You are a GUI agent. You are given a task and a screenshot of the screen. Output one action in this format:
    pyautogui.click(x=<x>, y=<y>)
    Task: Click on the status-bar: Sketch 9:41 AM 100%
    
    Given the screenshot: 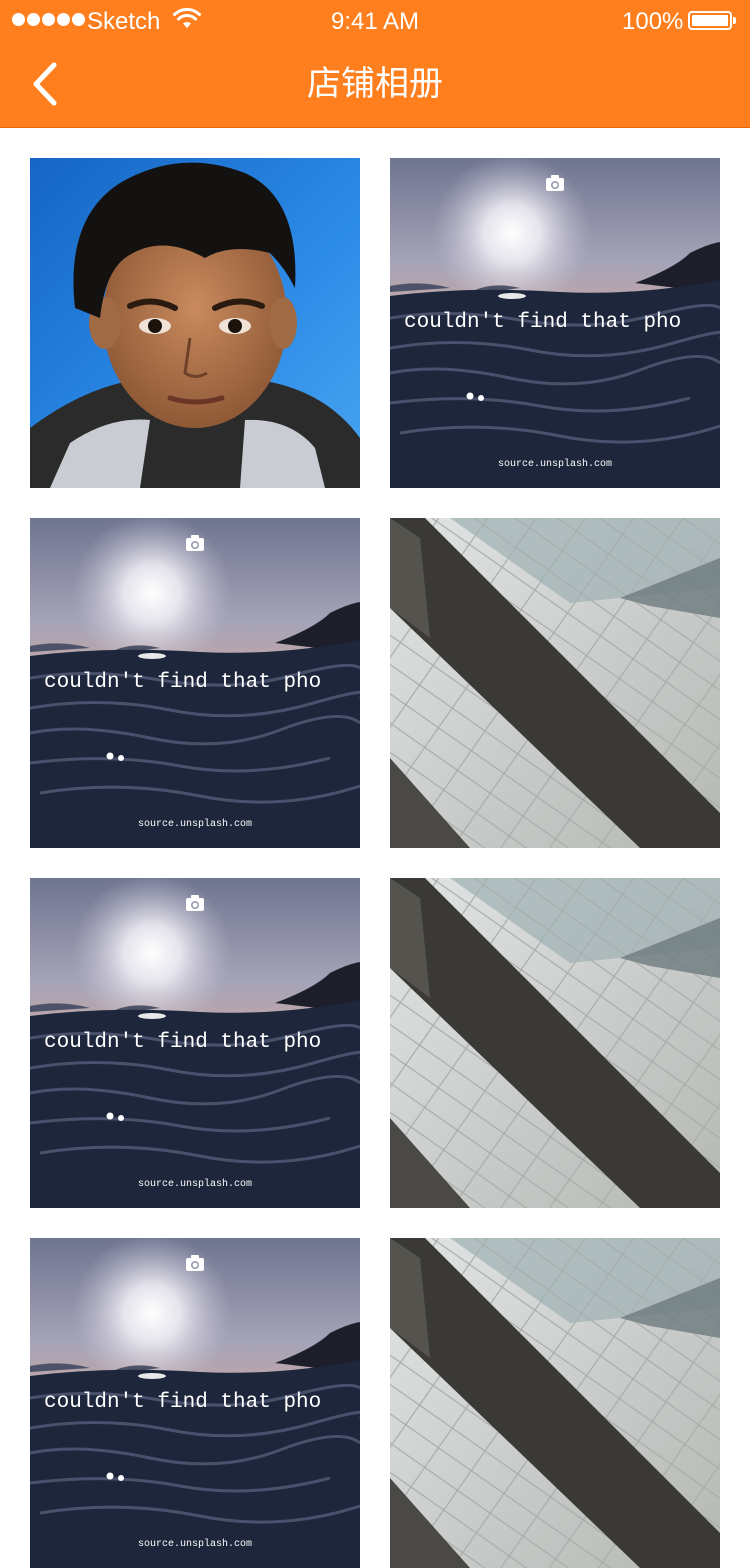 What is the action you would take?
    pyautogui.click(x=375, y=20)
    